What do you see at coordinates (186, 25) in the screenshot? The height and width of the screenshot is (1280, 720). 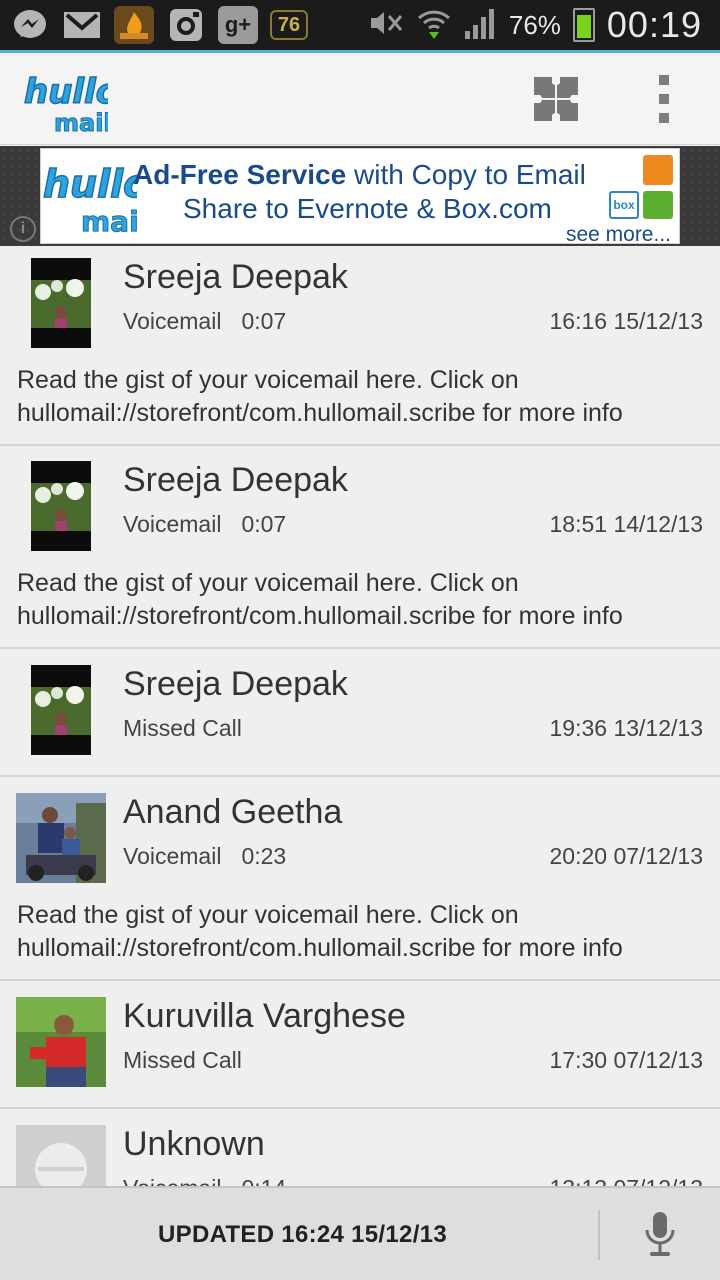 I see `instagram-icon` at bounding box center [186, 25].